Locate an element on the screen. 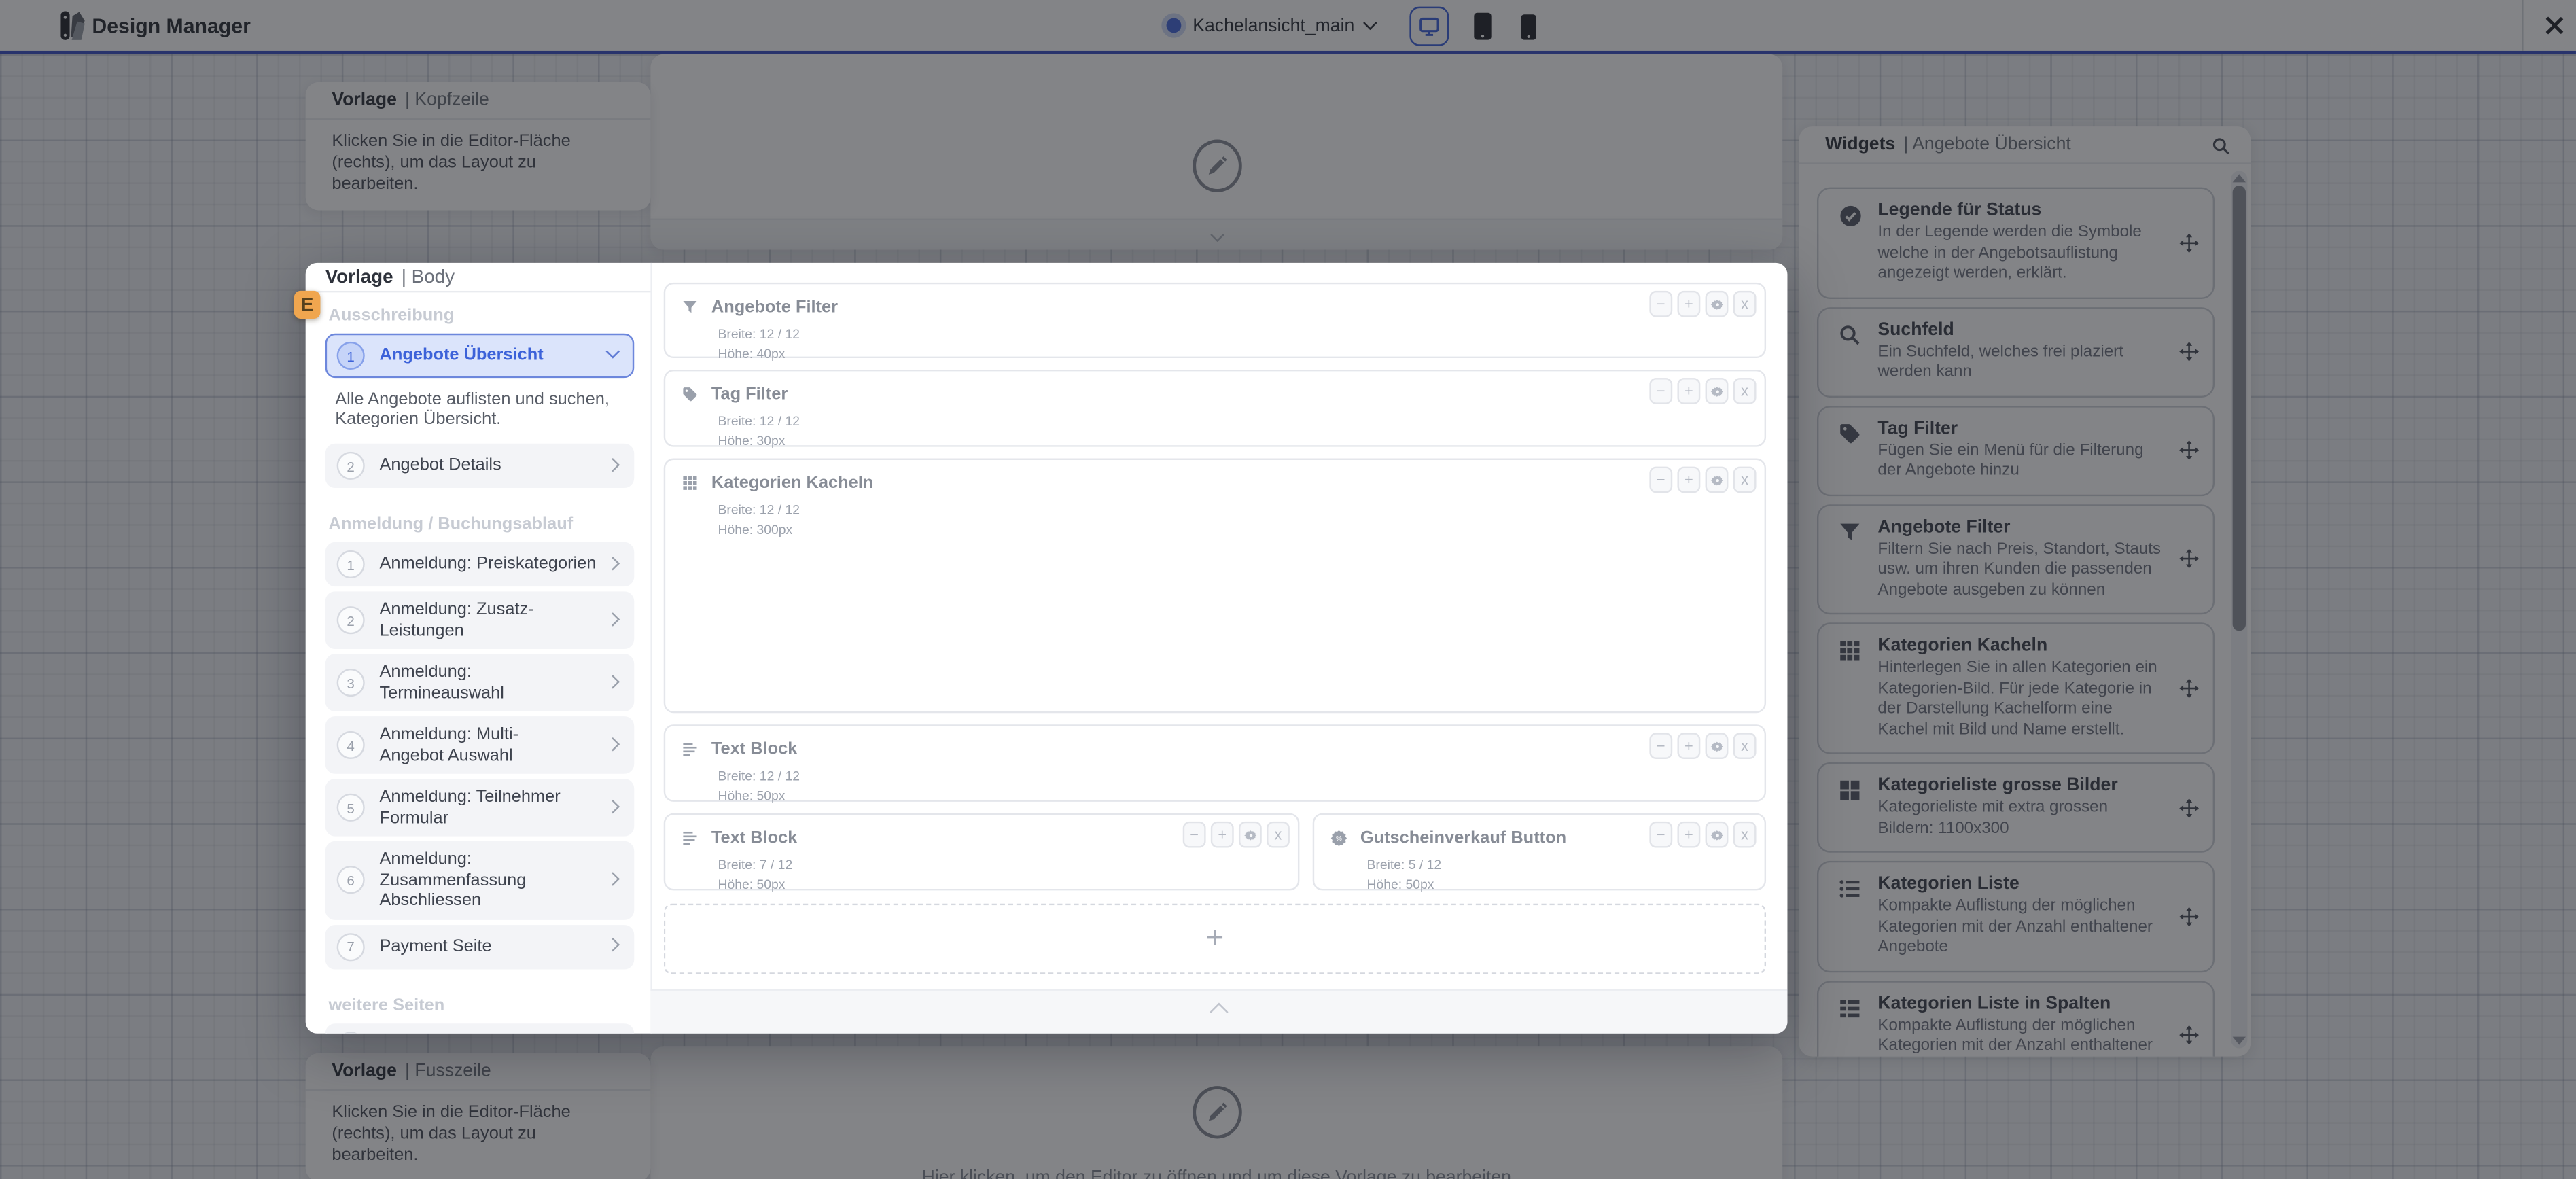 This screenshot has height=1179, width=2576. sidebar-item-label: Anmeldung: Zusammenfassung Abschliessen is located at coordinates (453, 880).